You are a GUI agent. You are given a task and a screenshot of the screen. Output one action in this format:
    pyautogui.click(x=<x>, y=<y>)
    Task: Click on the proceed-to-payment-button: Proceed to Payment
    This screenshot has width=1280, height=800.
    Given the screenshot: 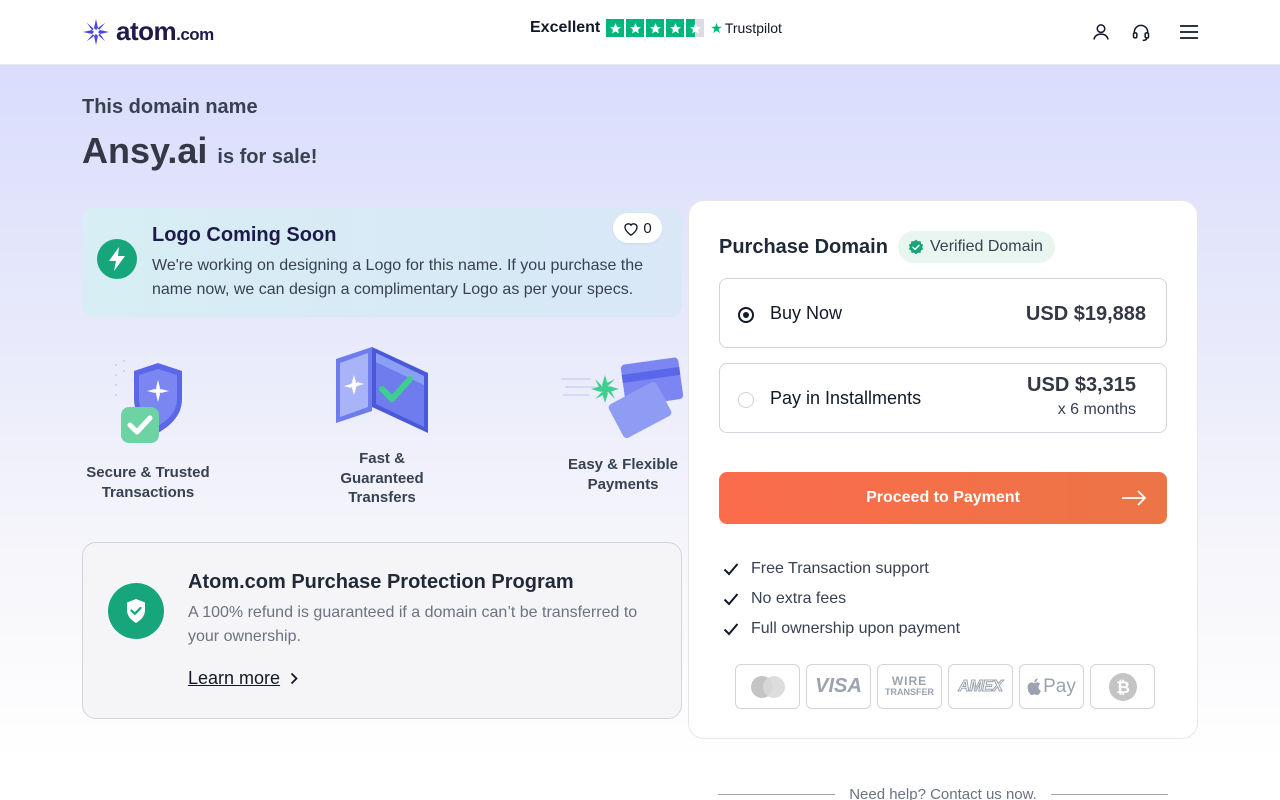 What is the action you would take?
    pyautogui.click(x=943, y=498)
    